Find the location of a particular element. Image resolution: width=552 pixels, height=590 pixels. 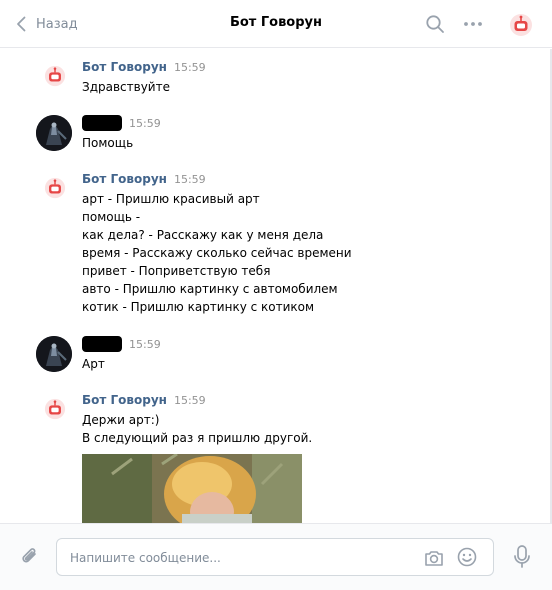

chat-header: Назад Бот Говорун is located at coordinates (276, 24).